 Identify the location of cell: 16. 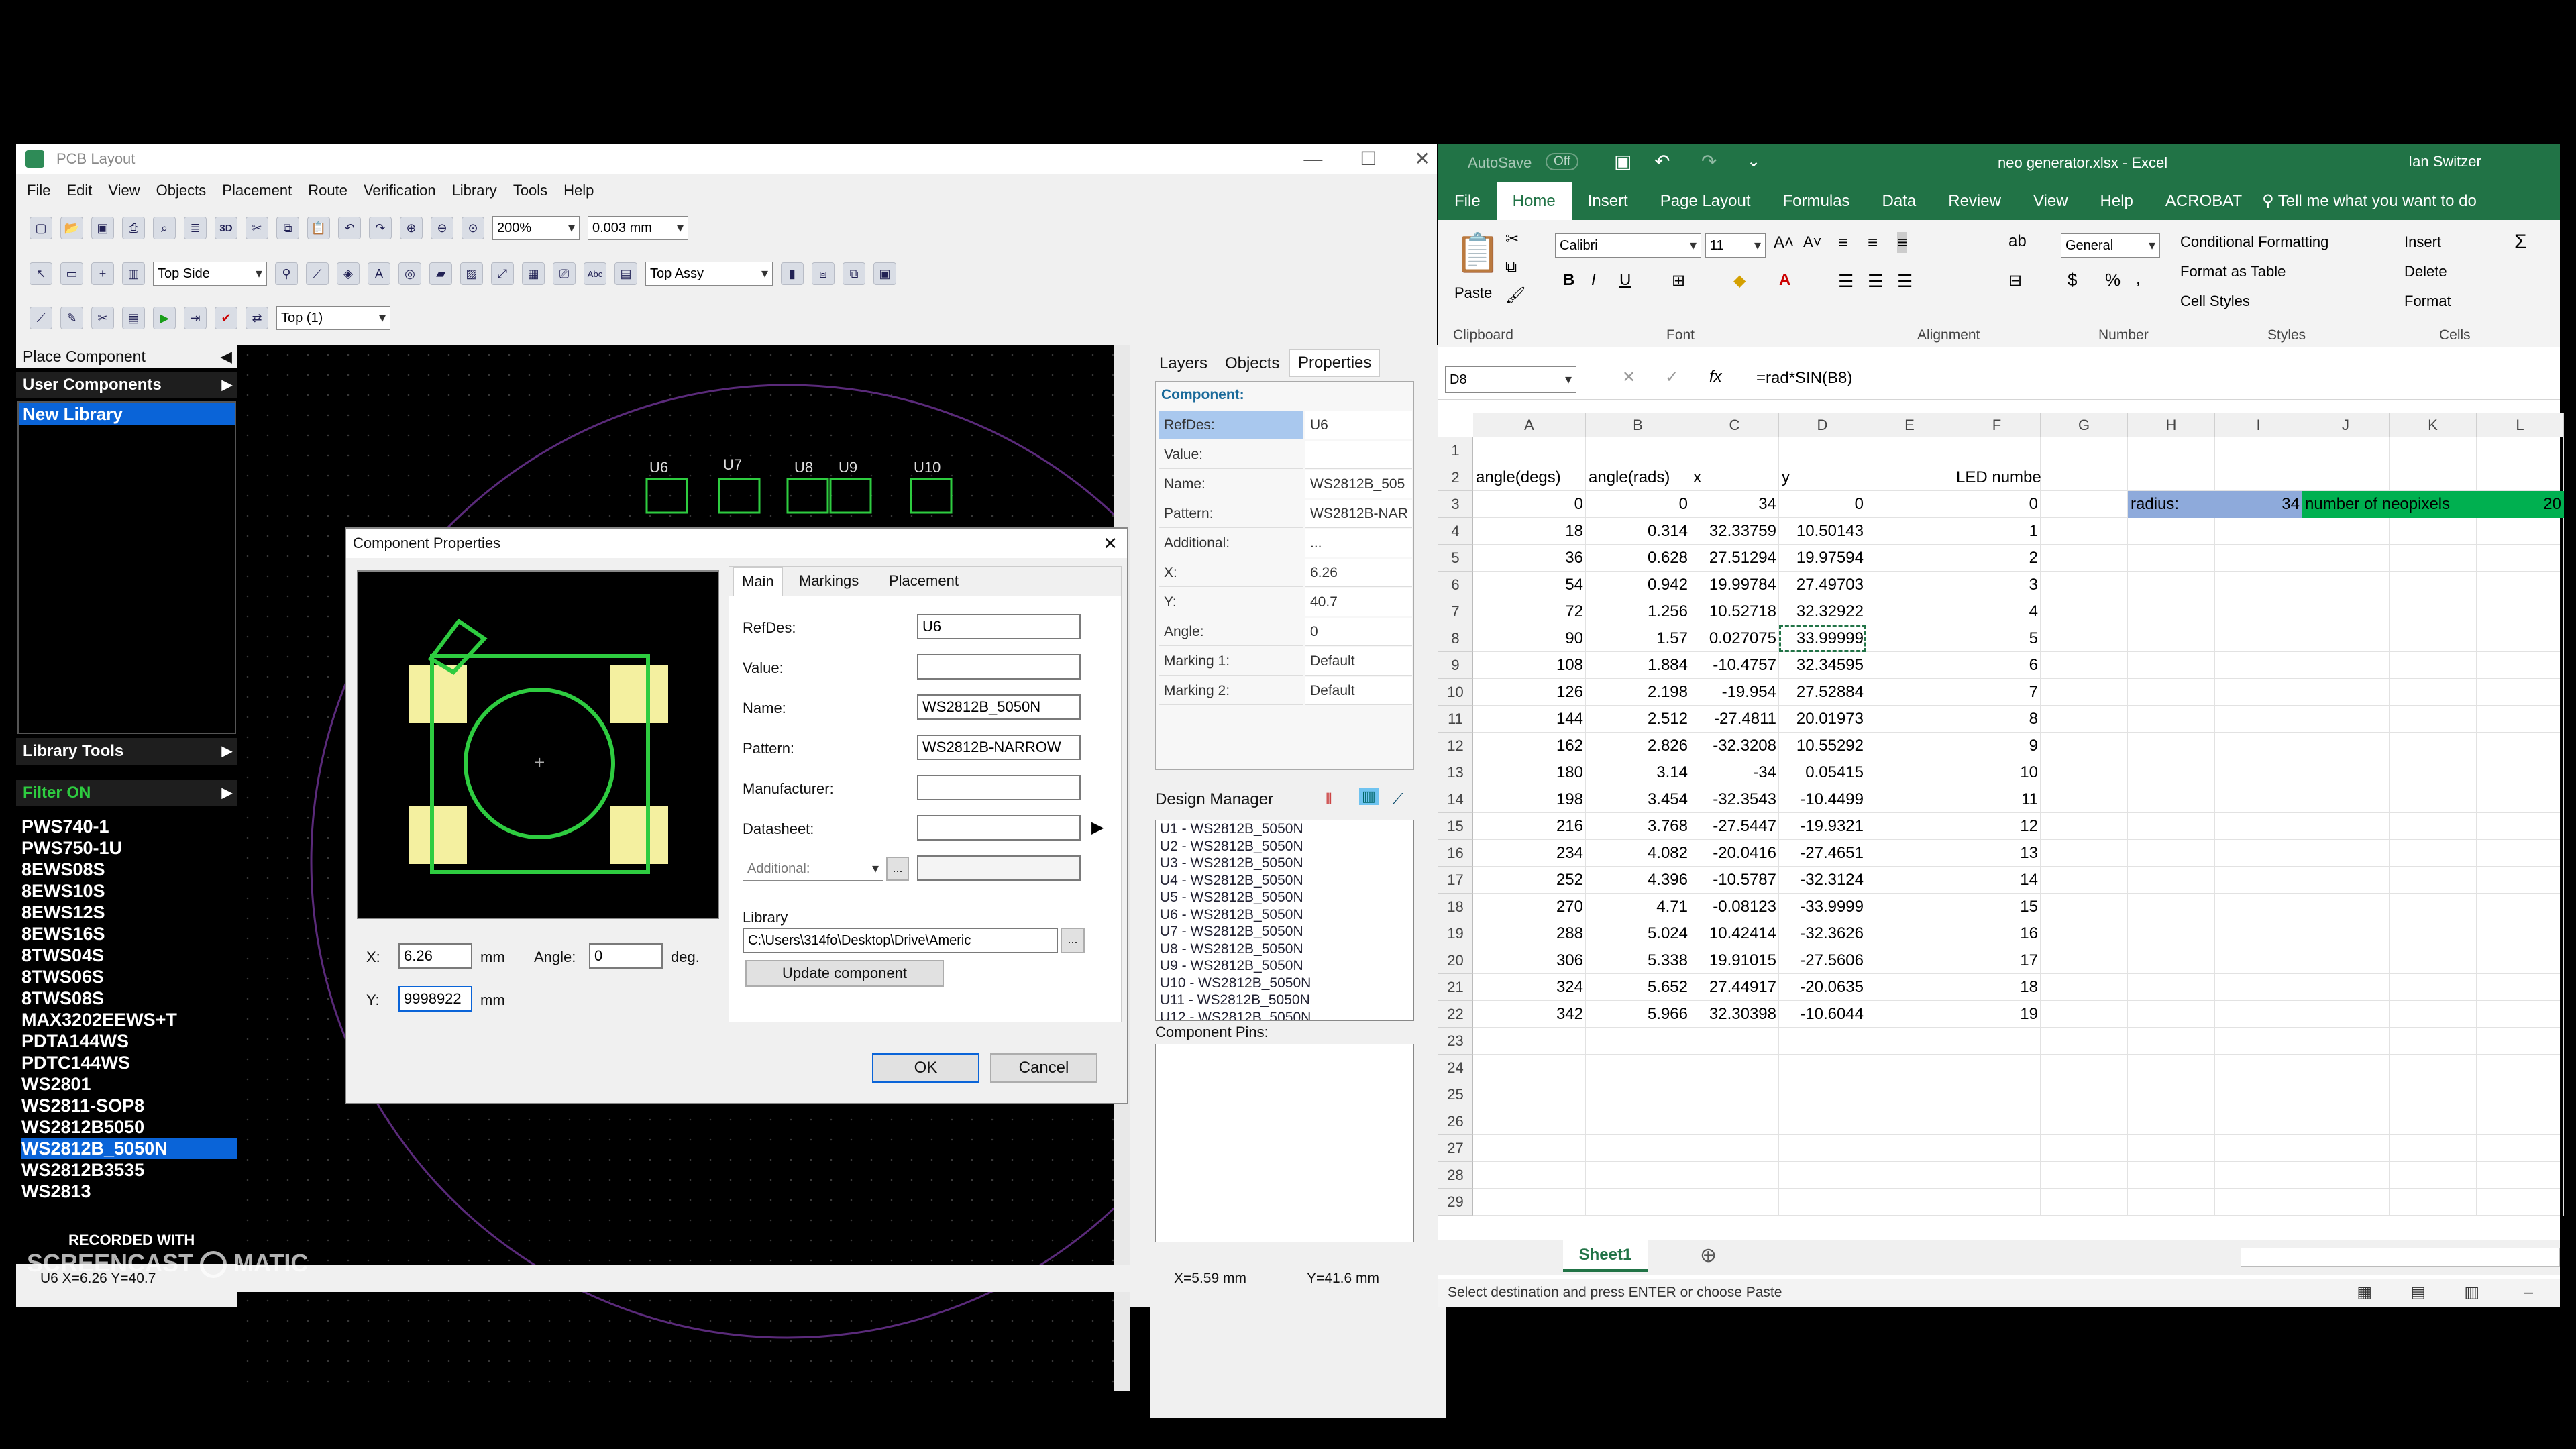
(1997, 933).